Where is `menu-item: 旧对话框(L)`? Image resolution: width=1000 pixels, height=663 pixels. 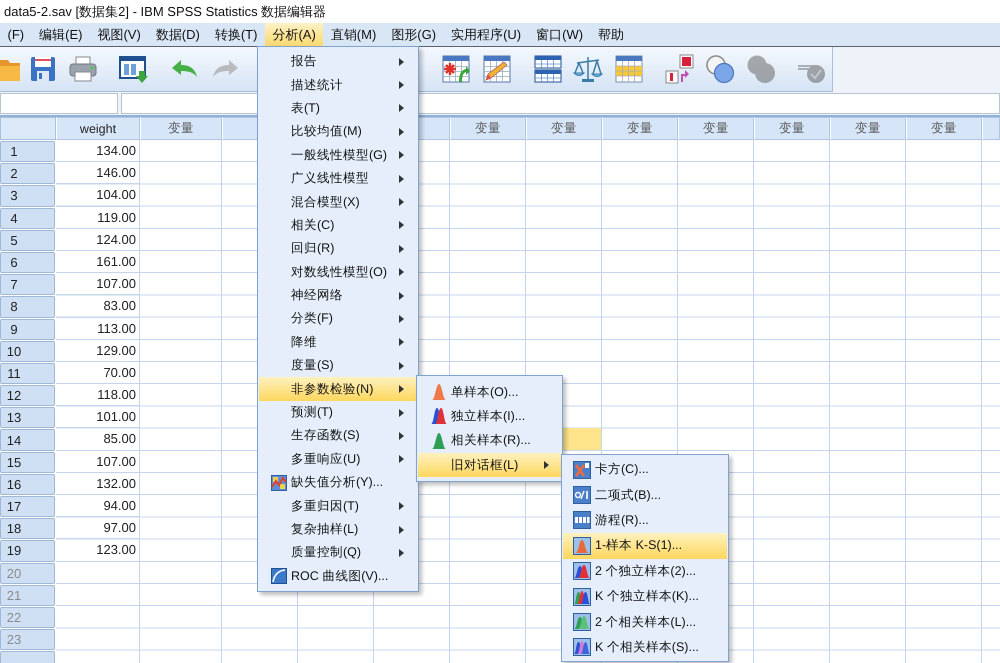 menu-item: 旧对话框(L) is located at coordinates (489, 465).